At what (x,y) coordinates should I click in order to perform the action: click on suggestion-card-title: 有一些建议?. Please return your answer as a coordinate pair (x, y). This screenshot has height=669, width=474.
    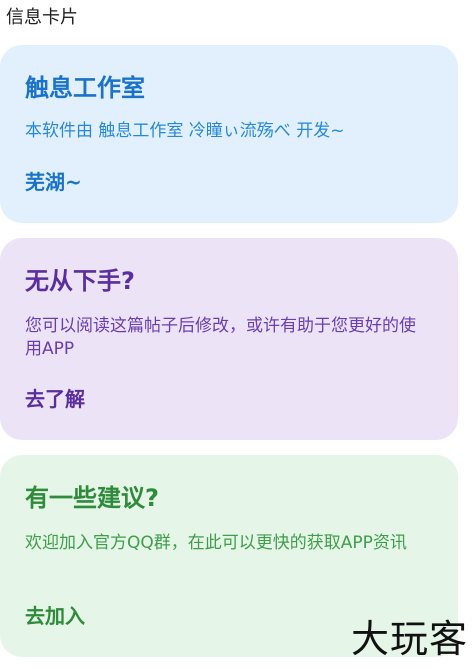
    Looking at the image, I should click on (92, 498).